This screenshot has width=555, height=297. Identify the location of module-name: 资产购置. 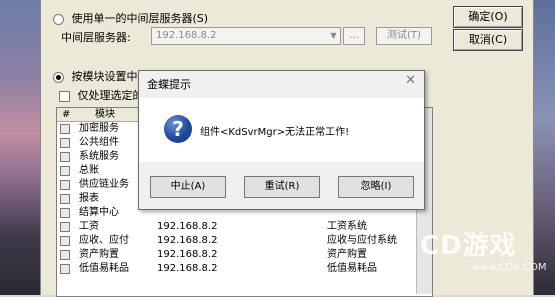
(99, 254).